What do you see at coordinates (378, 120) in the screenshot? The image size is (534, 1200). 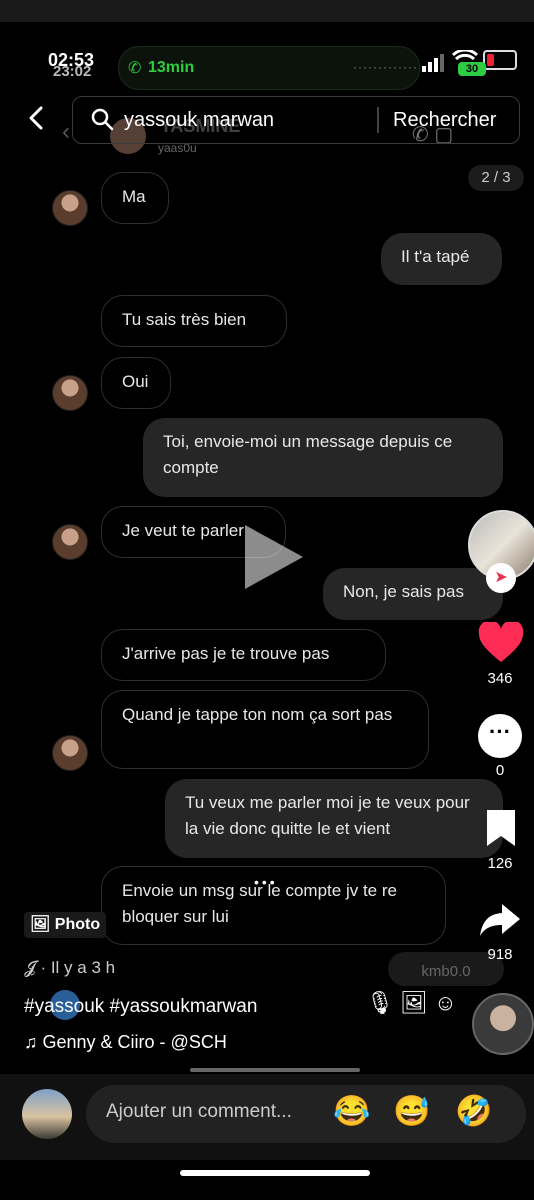 I see `search-divider` at bounding box center [378, 120].